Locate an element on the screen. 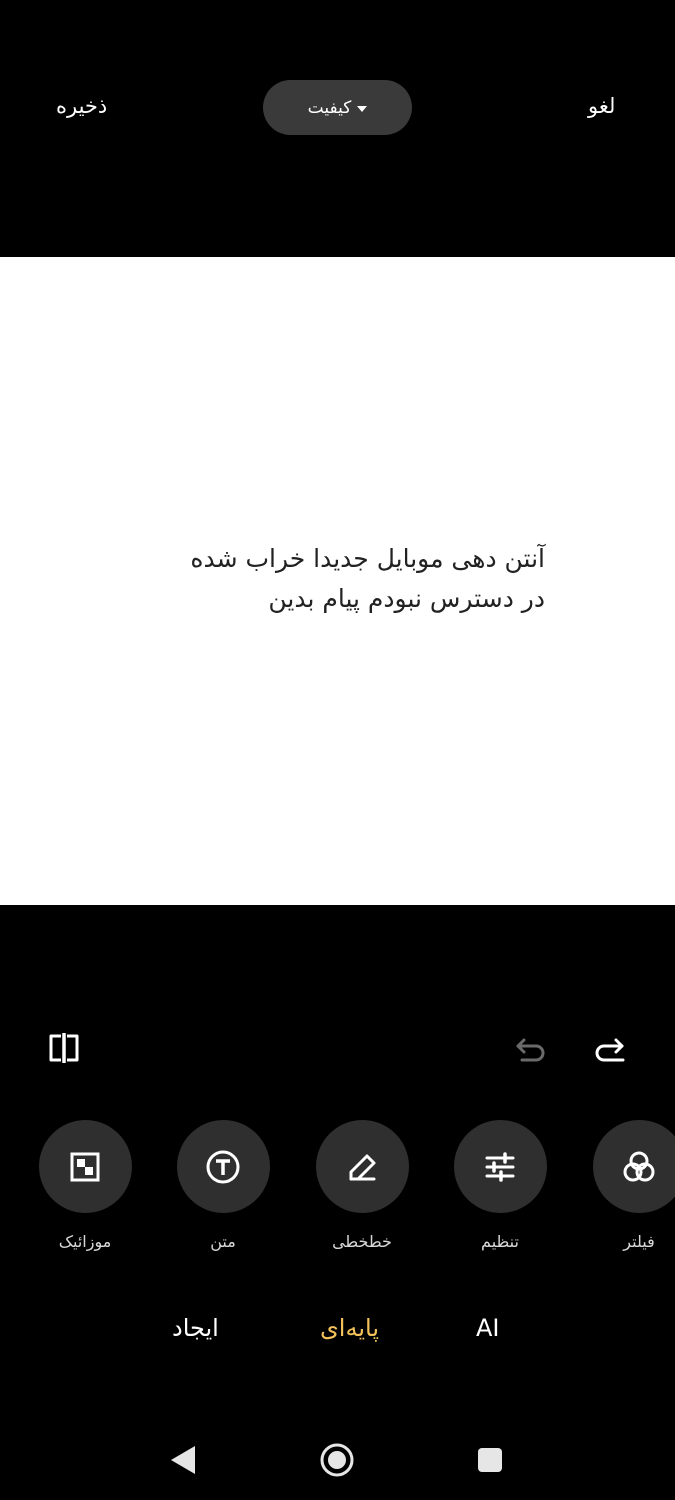  caret-down-icon is located at coordinates (362, 108).